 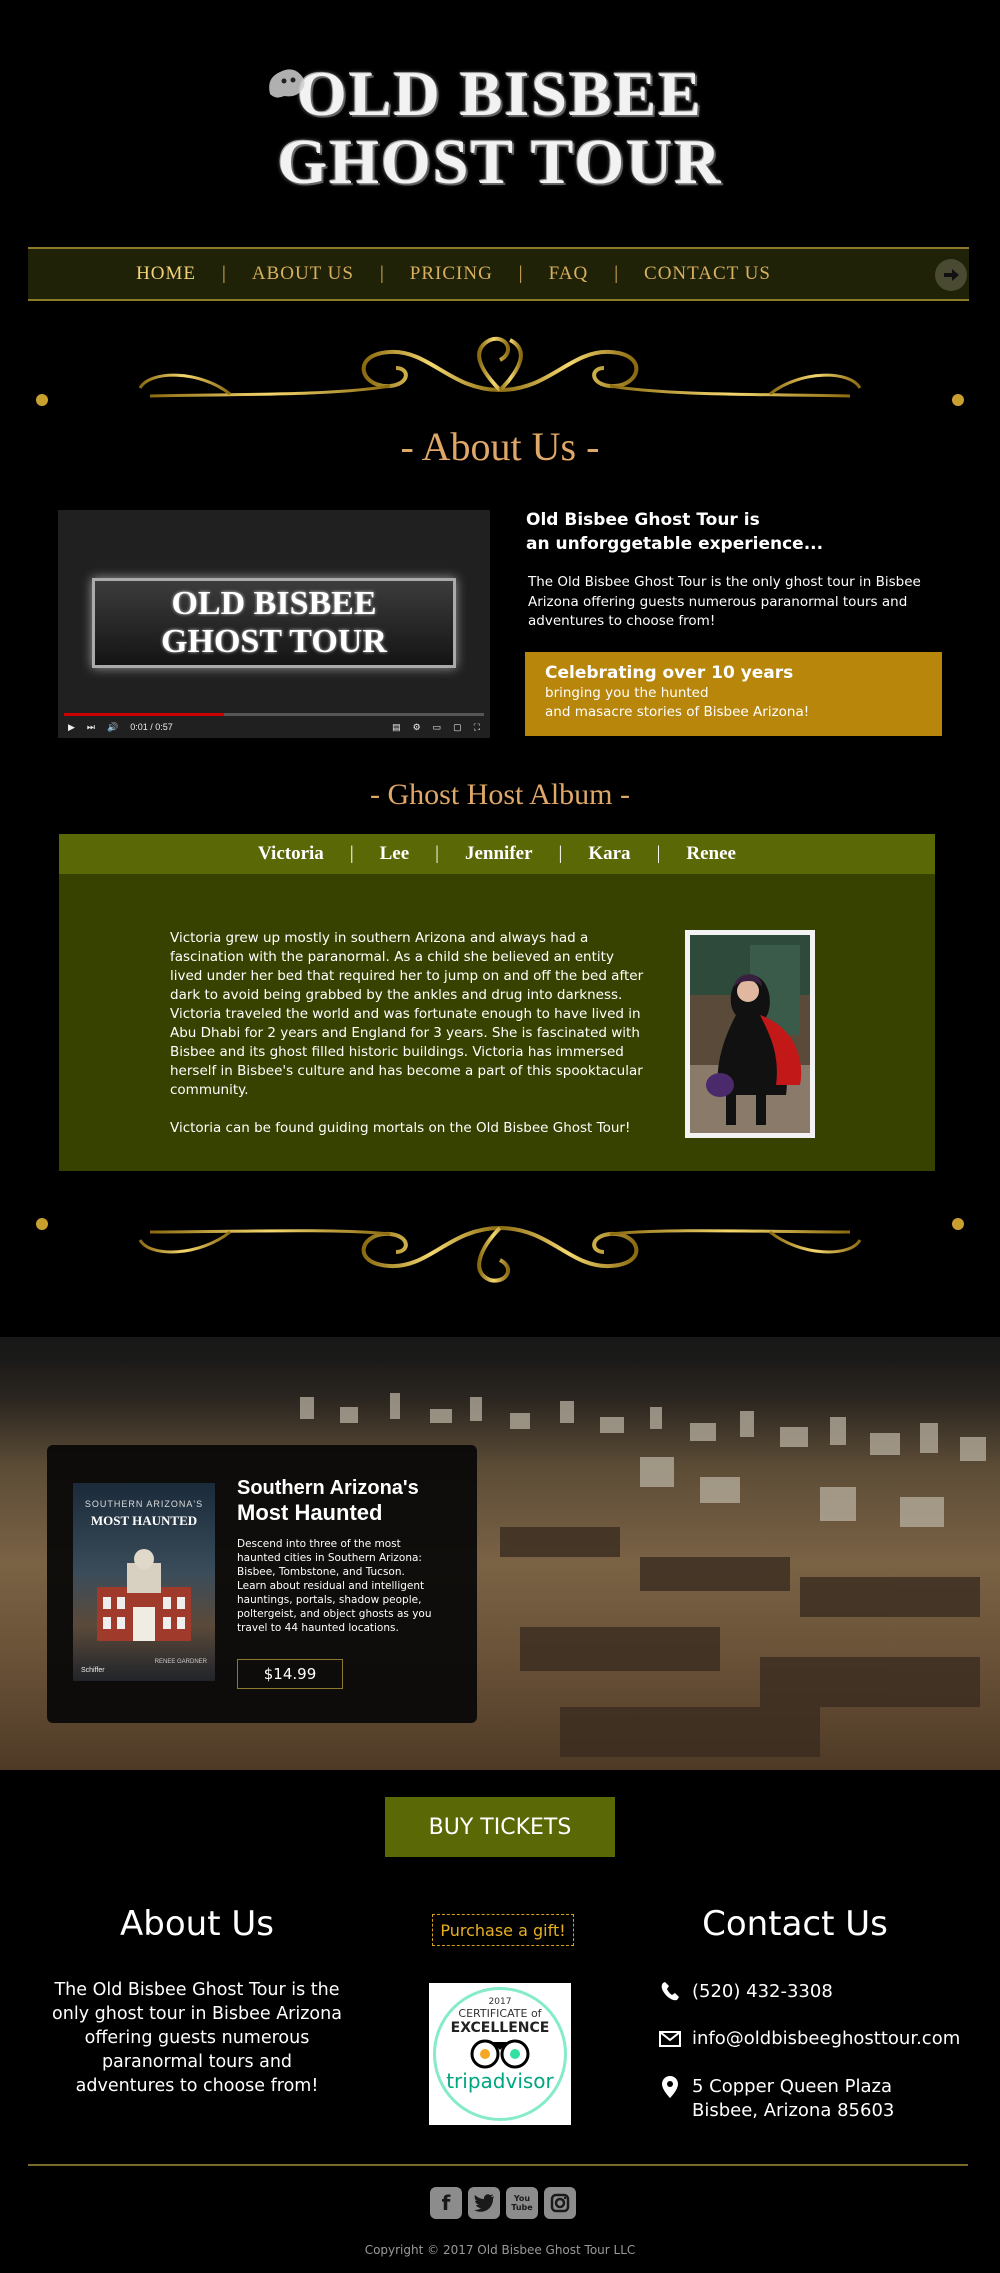 I want to click on nav-faq: FAQ, so click(x=569, y=274).